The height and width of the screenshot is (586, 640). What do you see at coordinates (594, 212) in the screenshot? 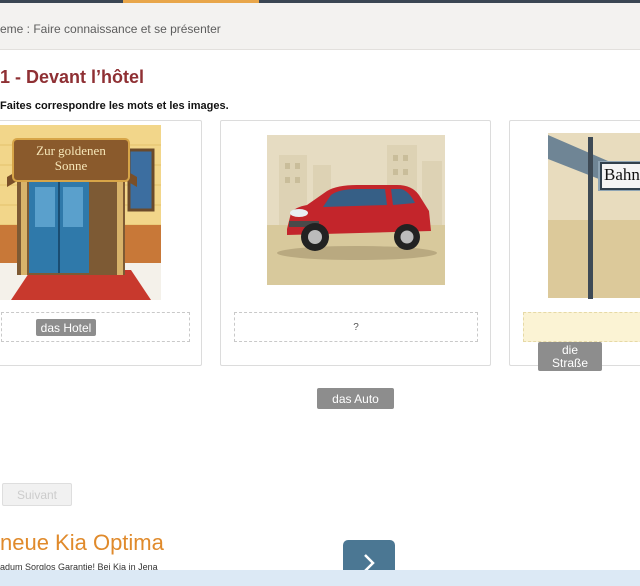
I see `street-sign-image: Bahn` at bounding box center [594, 212].